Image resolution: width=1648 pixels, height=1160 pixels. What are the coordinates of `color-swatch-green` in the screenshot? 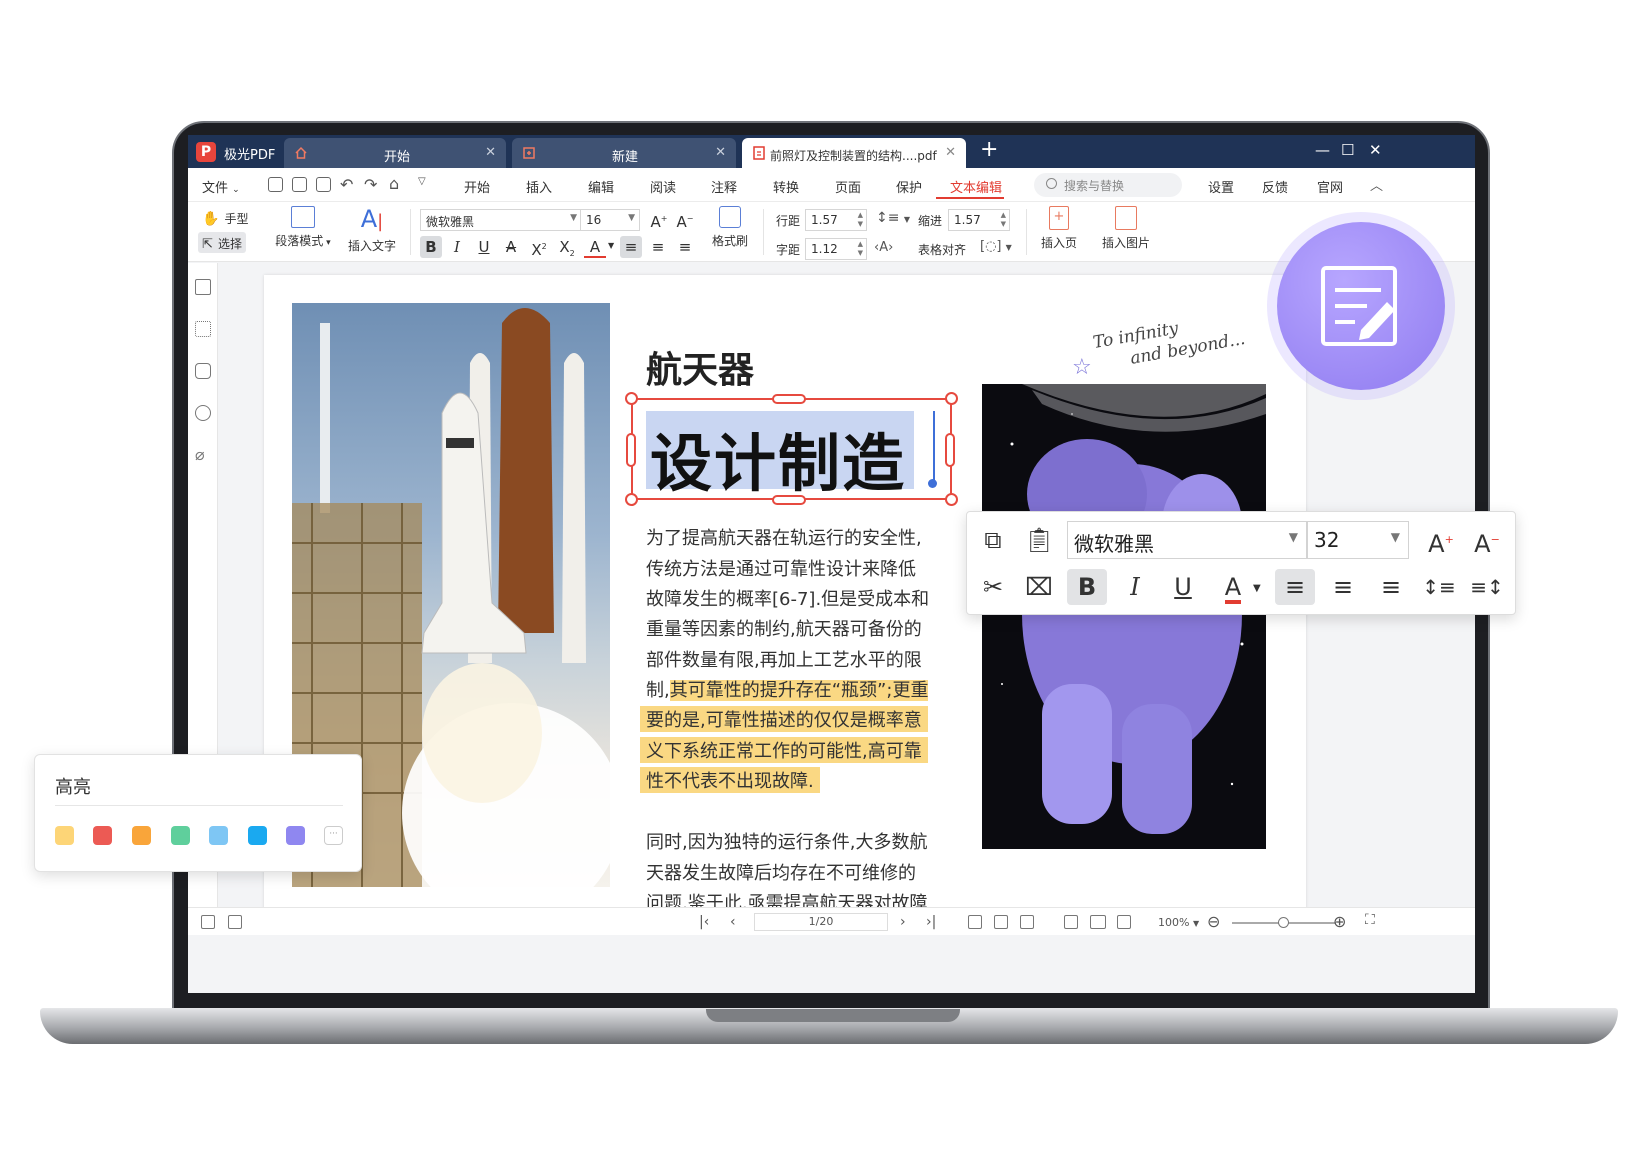 It's located at (180, 835).